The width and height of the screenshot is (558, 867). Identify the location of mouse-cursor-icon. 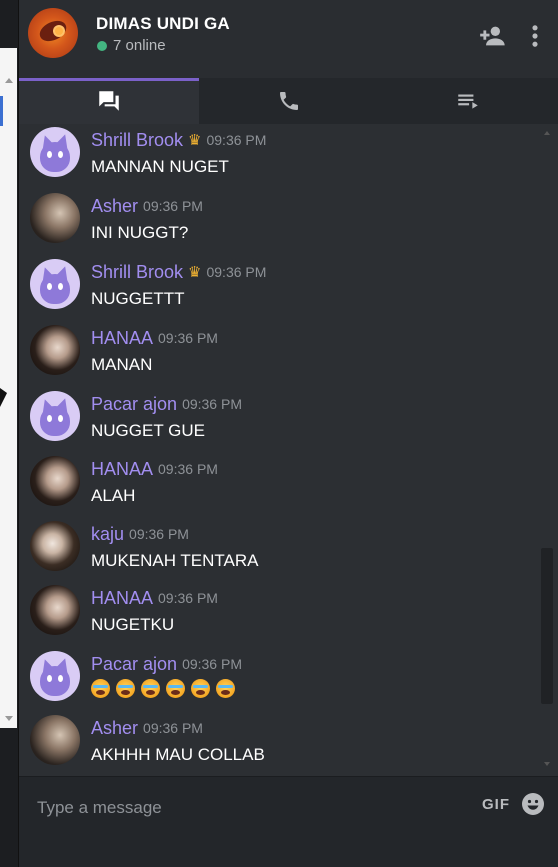
(3, 397).